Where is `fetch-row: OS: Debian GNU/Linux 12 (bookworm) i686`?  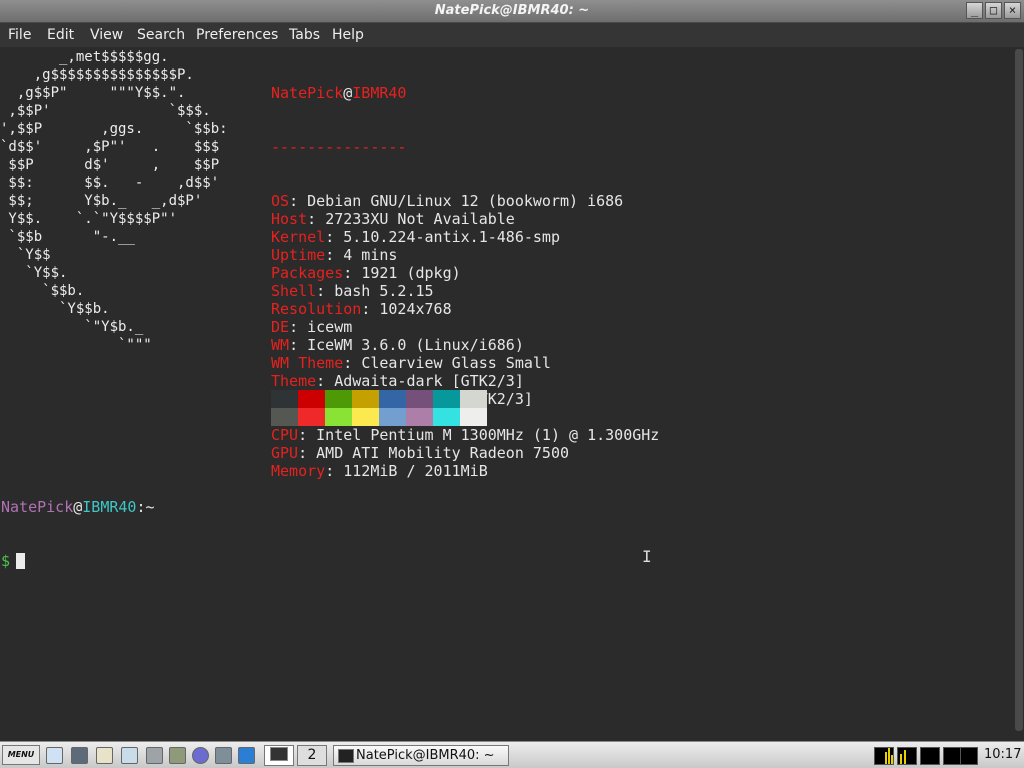
fetch-row: OS: Debian GNU/Linux 12 (bookworm) i686 is located at coordinates (465, 201).